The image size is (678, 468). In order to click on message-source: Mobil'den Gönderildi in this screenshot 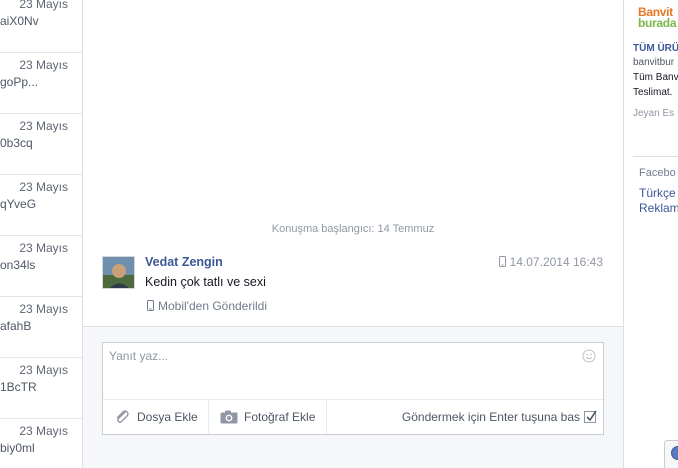, I will do `click(207, 306)`.